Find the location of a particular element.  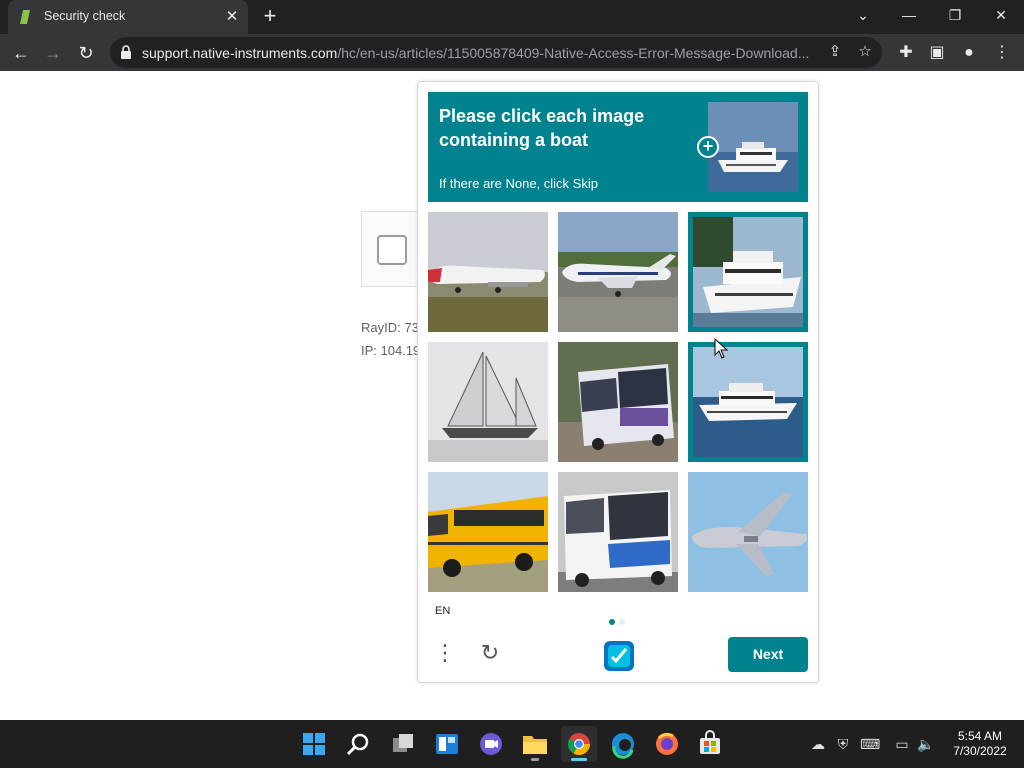

mouse-cursor-icon is located at coordinates (721, 348).